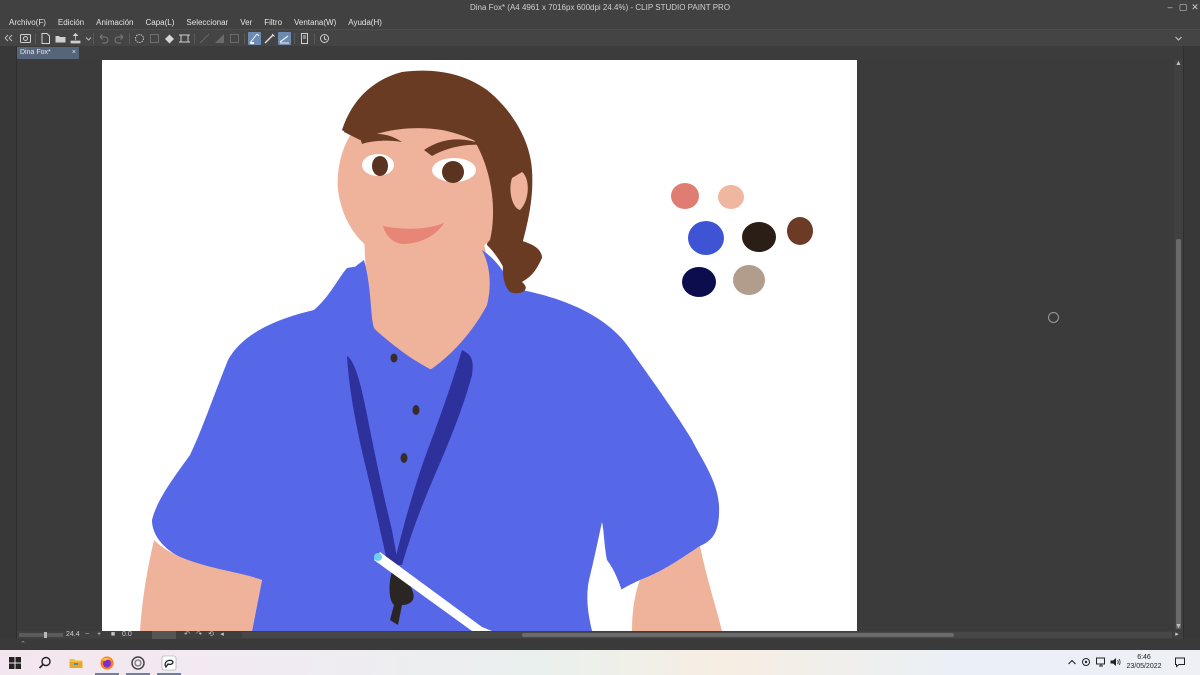 Image resolution: width=1200 pixels, height=675 pixels. I want to click on brush-cursor-indicator, so click(1053, 317).